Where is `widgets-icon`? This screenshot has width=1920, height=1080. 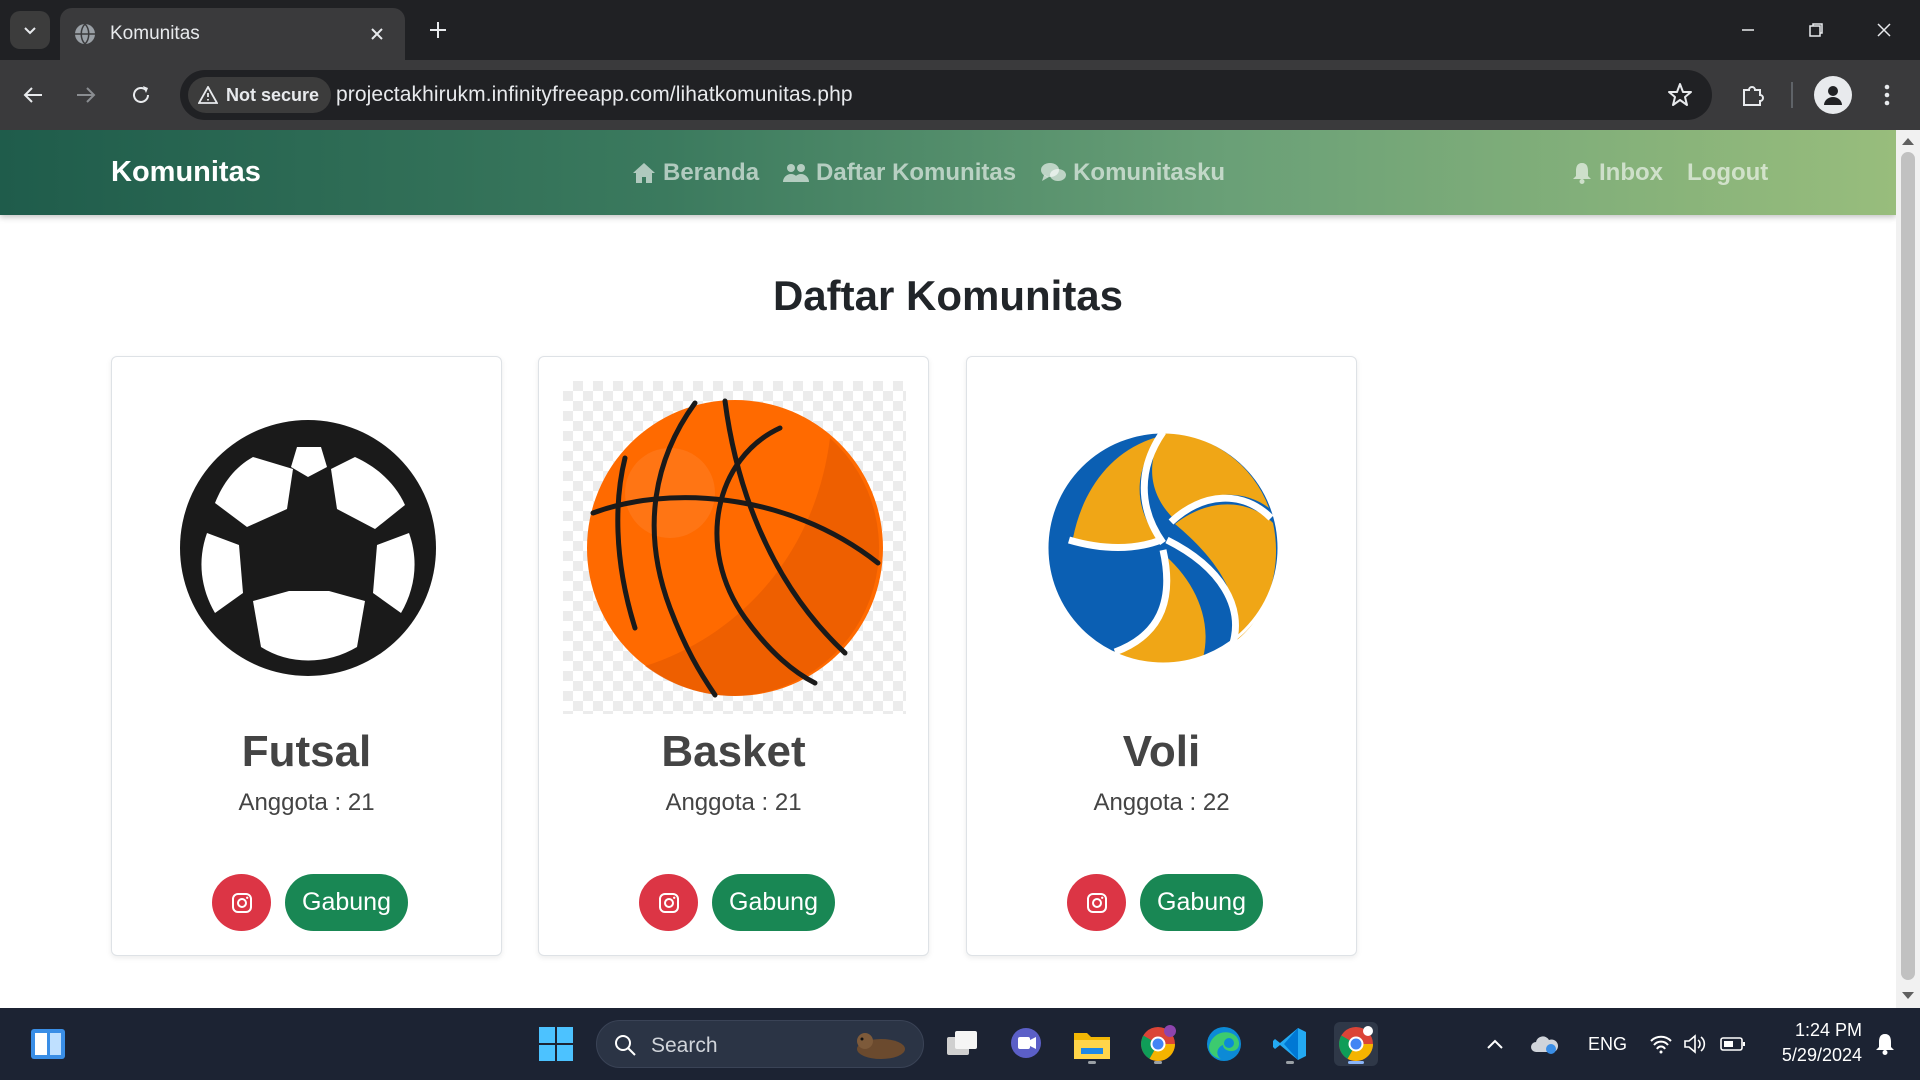 widgets-icon is located at coordinates (48, 1044).